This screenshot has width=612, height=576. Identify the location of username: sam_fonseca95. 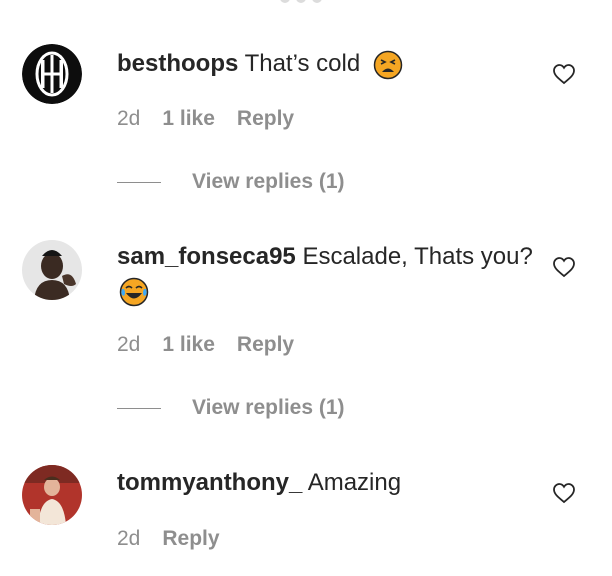
(206, 256).